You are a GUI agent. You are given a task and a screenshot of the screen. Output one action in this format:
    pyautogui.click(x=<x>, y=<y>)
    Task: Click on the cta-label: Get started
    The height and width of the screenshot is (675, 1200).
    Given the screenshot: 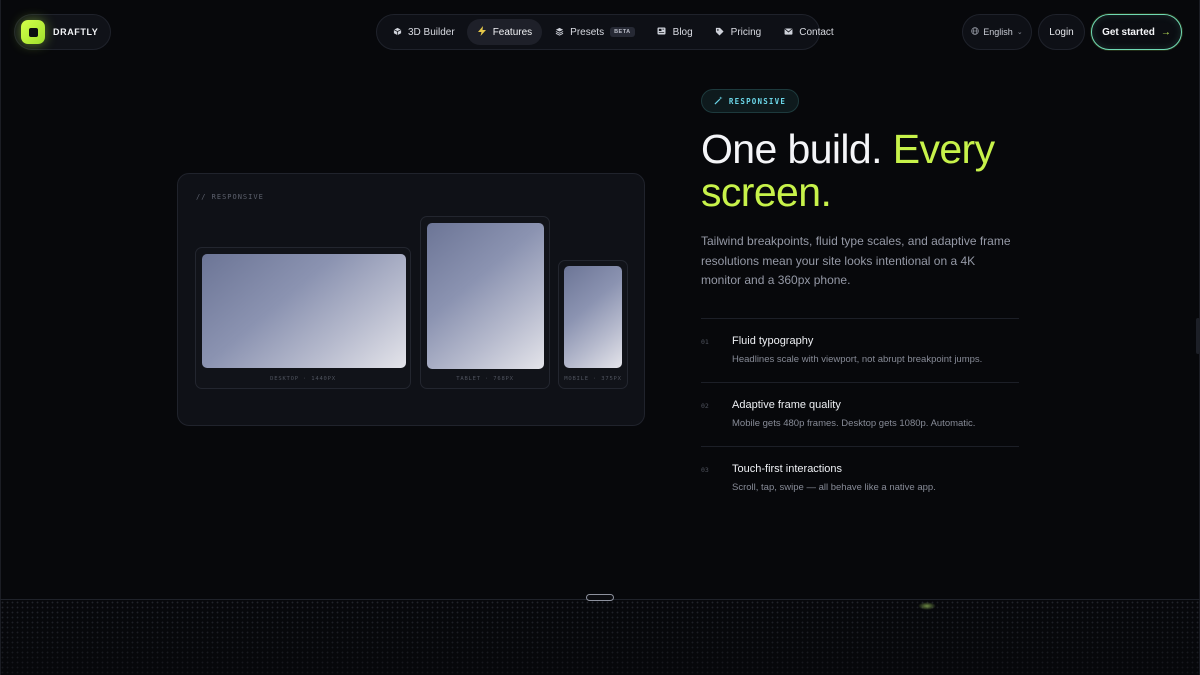 What is the action you would take?
    pyautogui.click(x=1128, y=32)
    